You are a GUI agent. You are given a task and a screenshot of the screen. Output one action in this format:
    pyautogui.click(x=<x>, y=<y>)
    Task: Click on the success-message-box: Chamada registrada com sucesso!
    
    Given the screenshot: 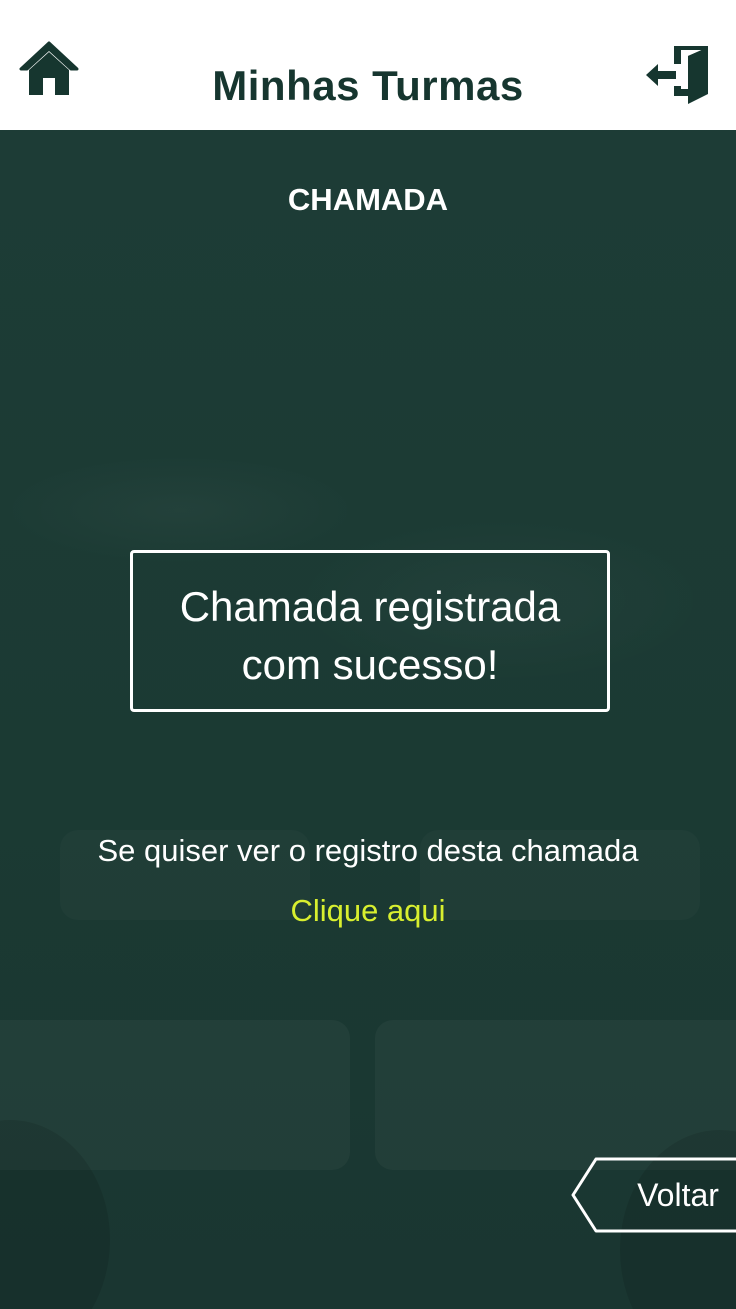 What is the action you would take?
    pyautogui.click(x=370, y=631)
    